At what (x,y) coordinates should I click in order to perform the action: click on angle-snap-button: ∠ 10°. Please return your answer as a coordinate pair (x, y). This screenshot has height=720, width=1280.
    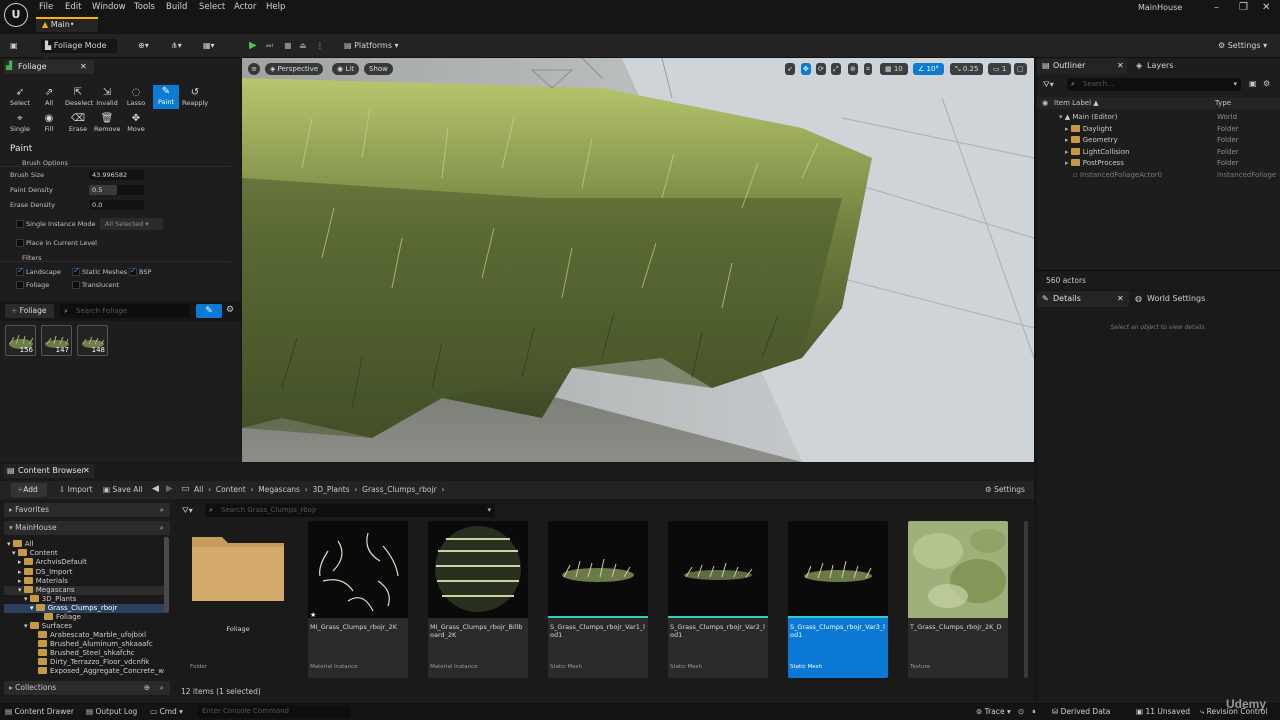
    Looking at the image, I should click on (928, 69).